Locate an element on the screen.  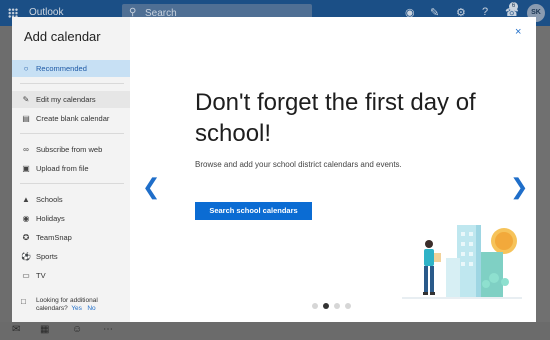
nav-label: Recommended is located at coordinates (61, 68).